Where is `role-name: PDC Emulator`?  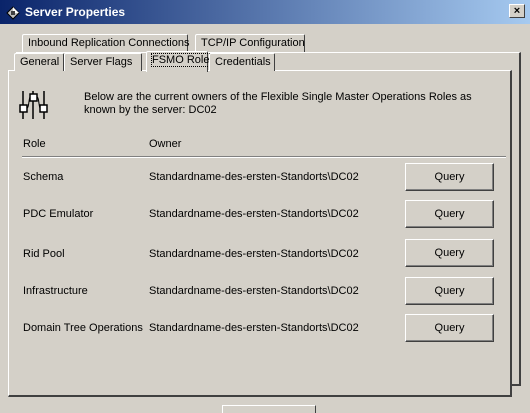 role-name: PDC Emulator is located at coordinates (58, 214).